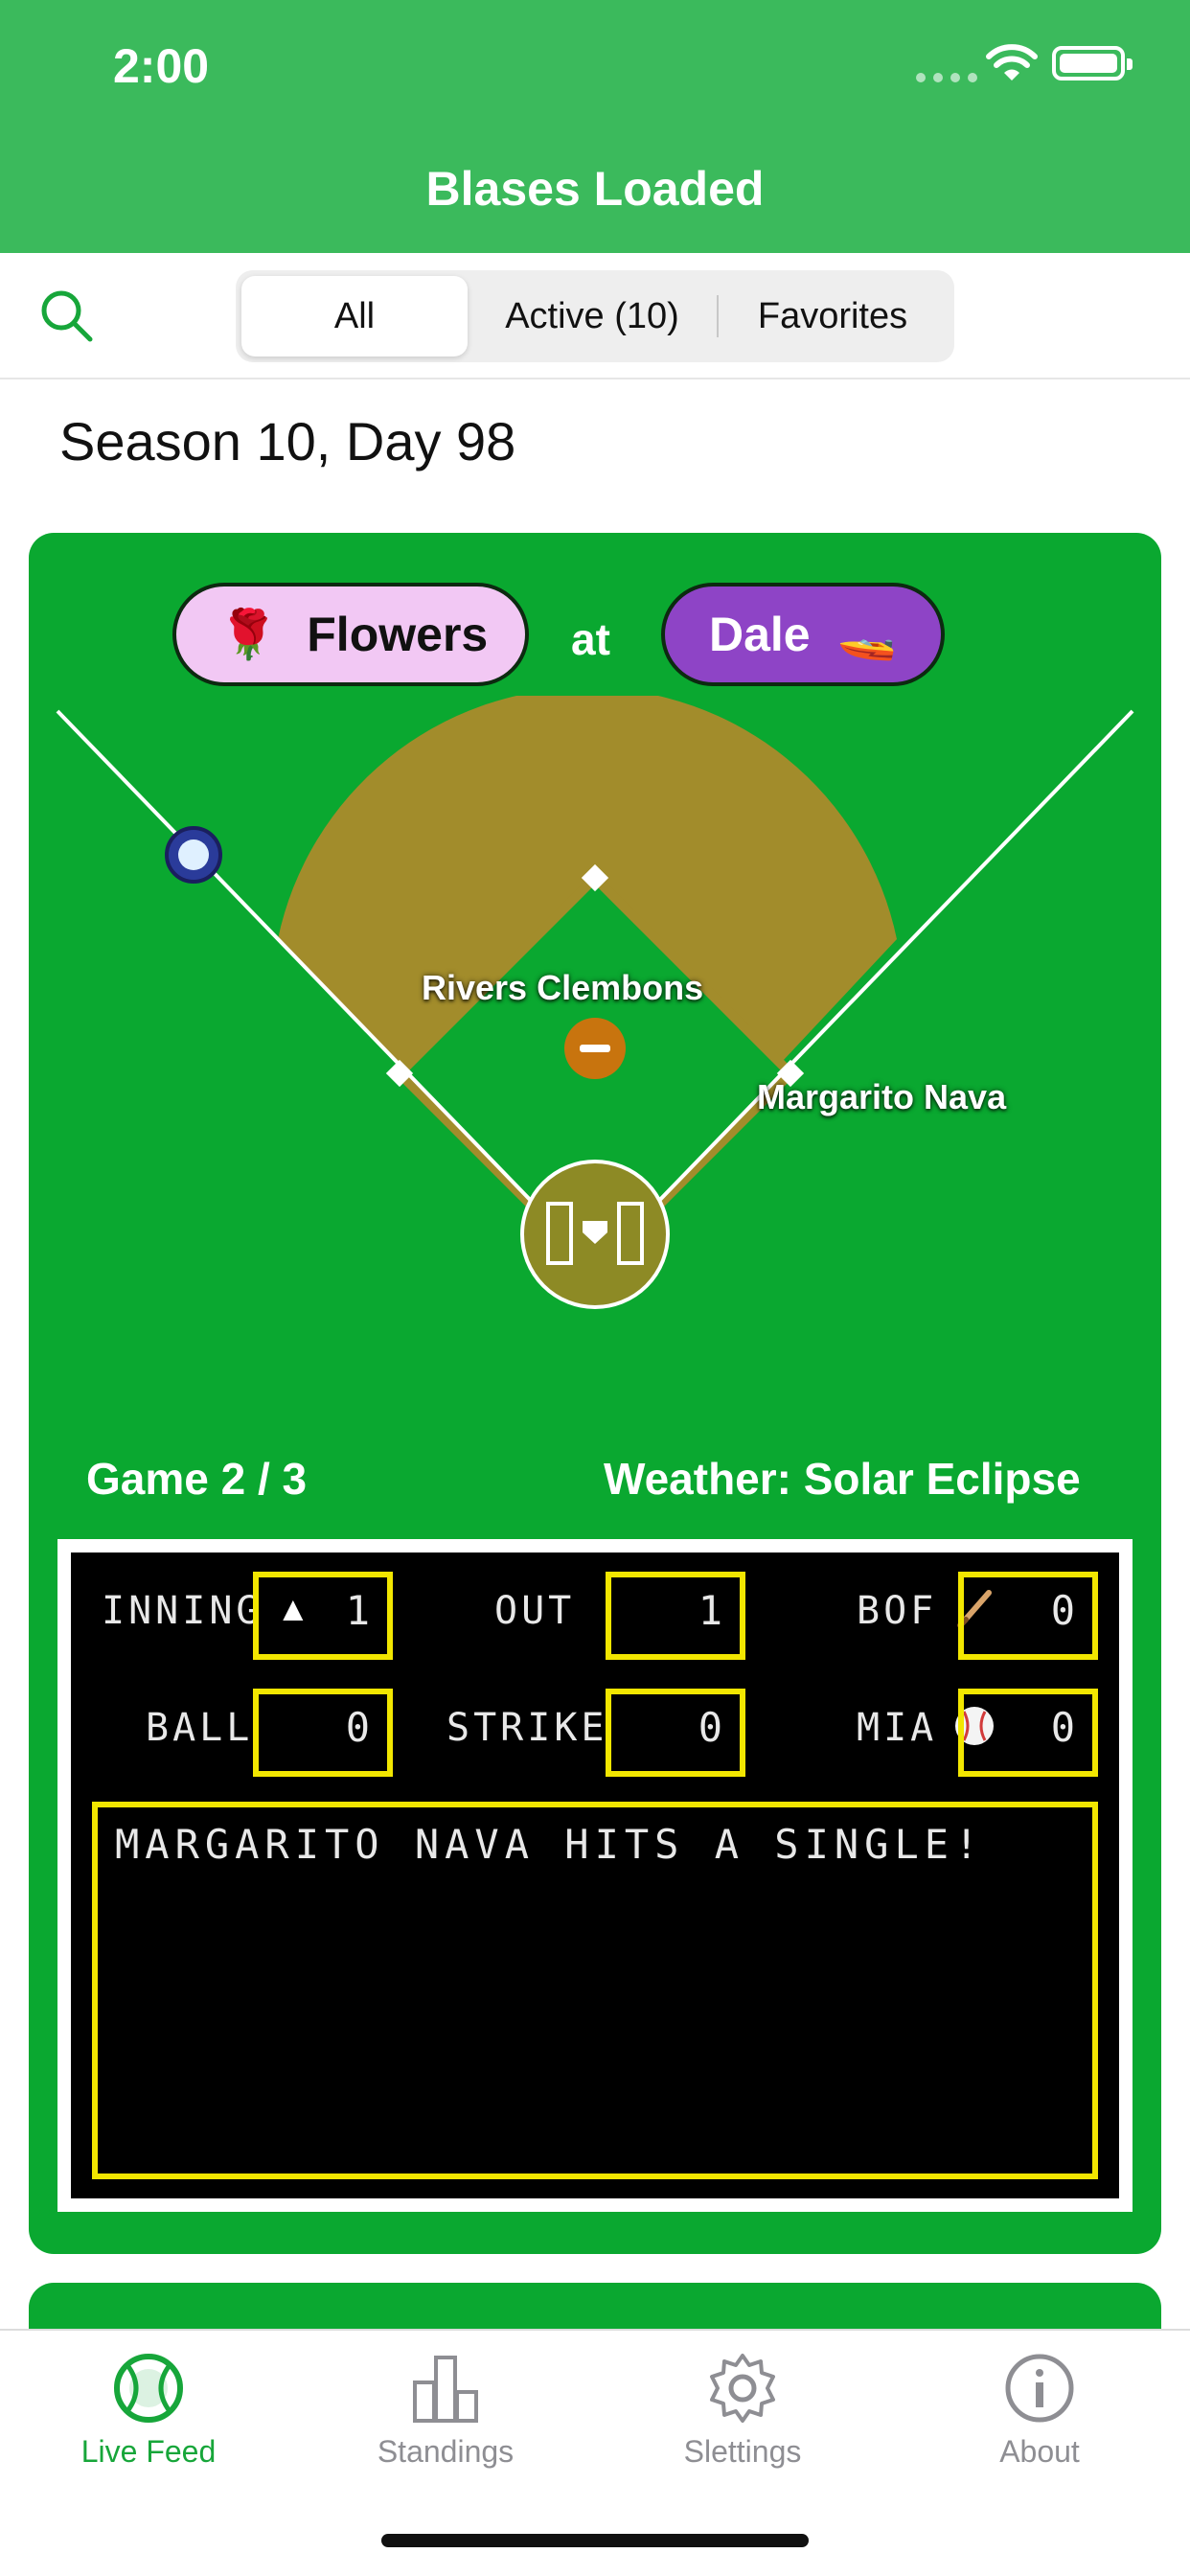  Describe the element at coordinates (148, 2451) in the screenshot. I see `tab-live-feed-label: Live Feed` at that location.